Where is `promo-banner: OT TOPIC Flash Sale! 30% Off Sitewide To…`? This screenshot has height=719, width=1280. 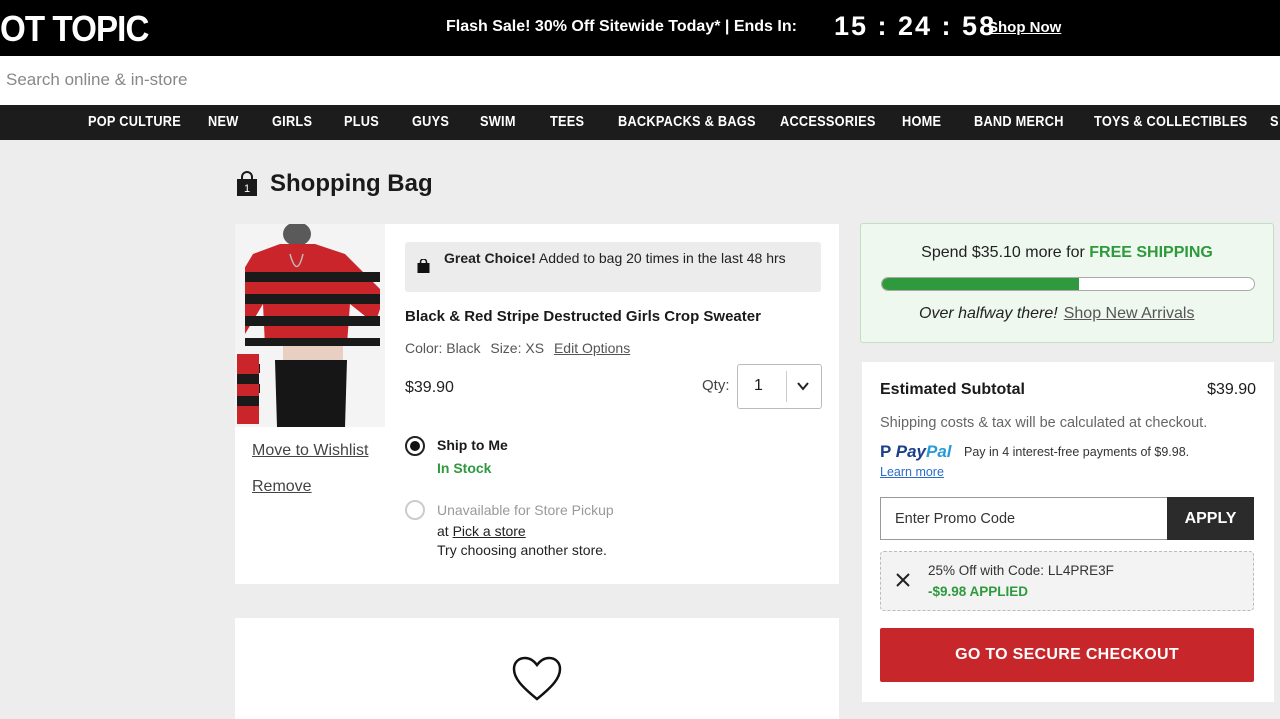
promo-banner: OT TOPIC Flash Sale! 30% Off Sitewide To… is located at coordinates (640, 28).